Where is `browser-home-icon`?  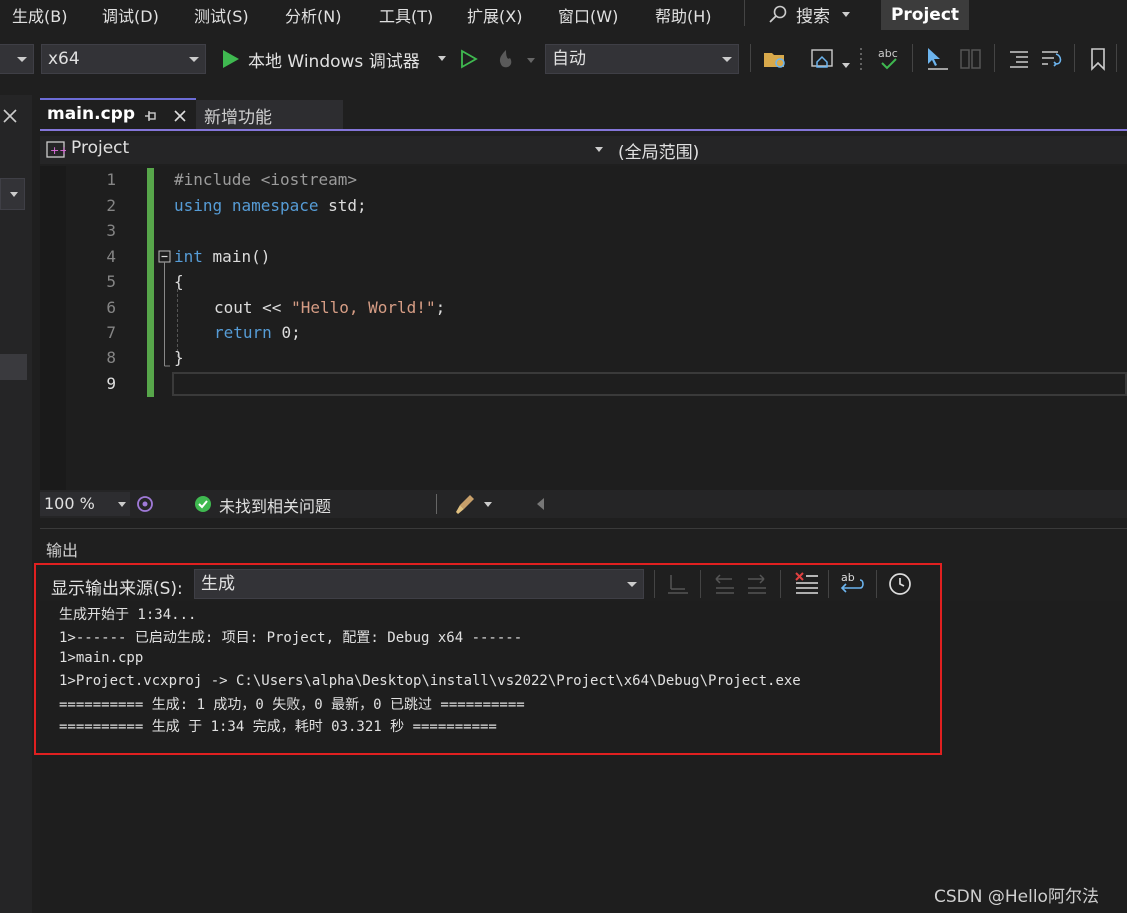
browser-home-icon is located at coordinates (823, 59).